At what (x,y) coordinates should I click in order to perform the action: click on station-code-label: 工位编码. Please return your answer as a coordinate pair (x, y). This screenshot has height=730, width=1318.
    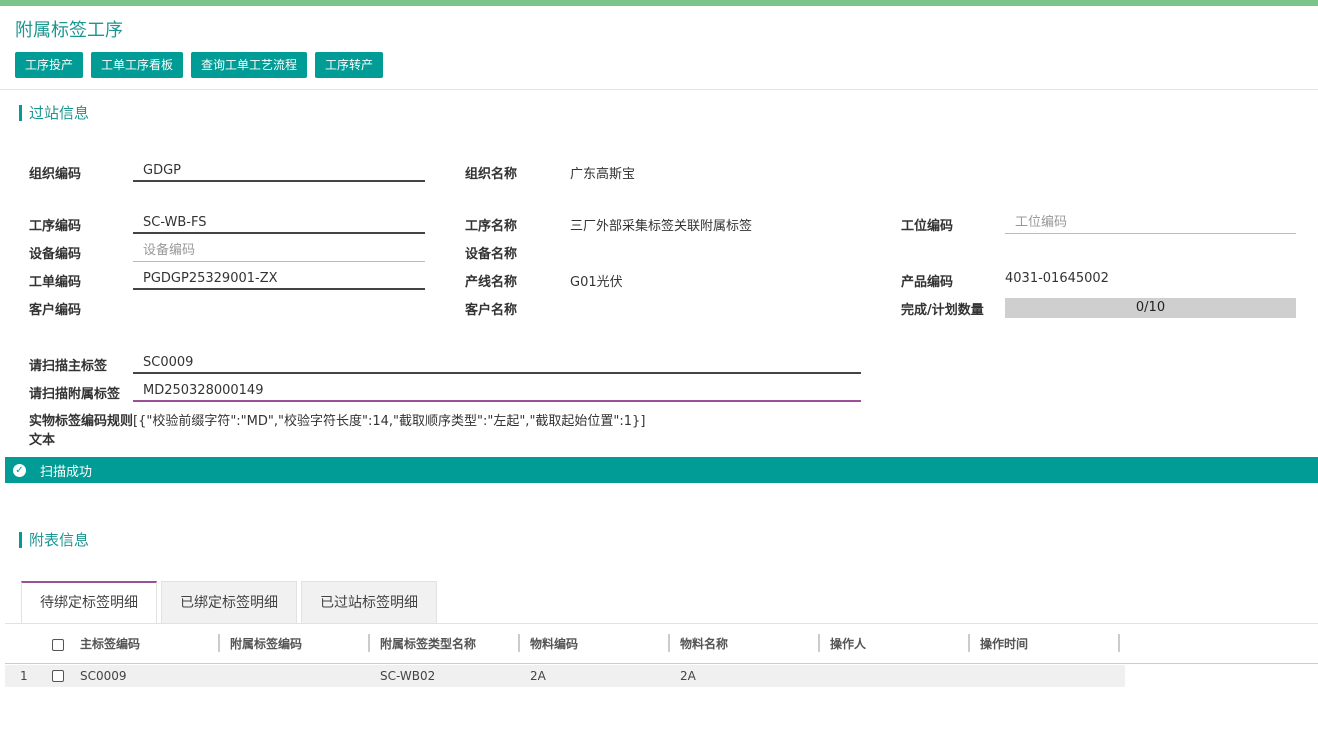
    Looking at the image, I should click on (927, 226).